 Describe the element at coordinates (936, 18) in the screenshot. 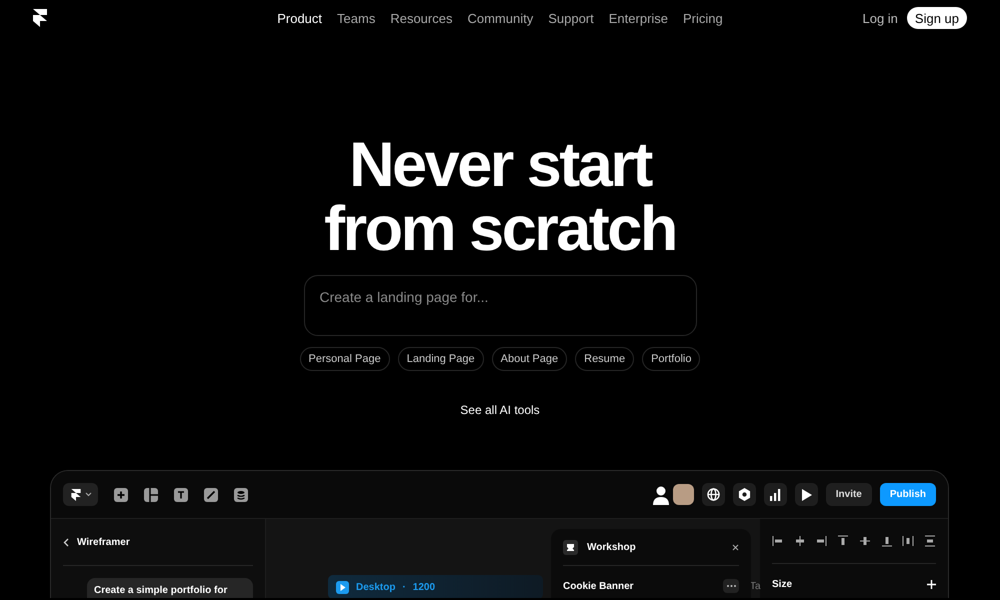

I see `signup-button: Sign up` at that location.